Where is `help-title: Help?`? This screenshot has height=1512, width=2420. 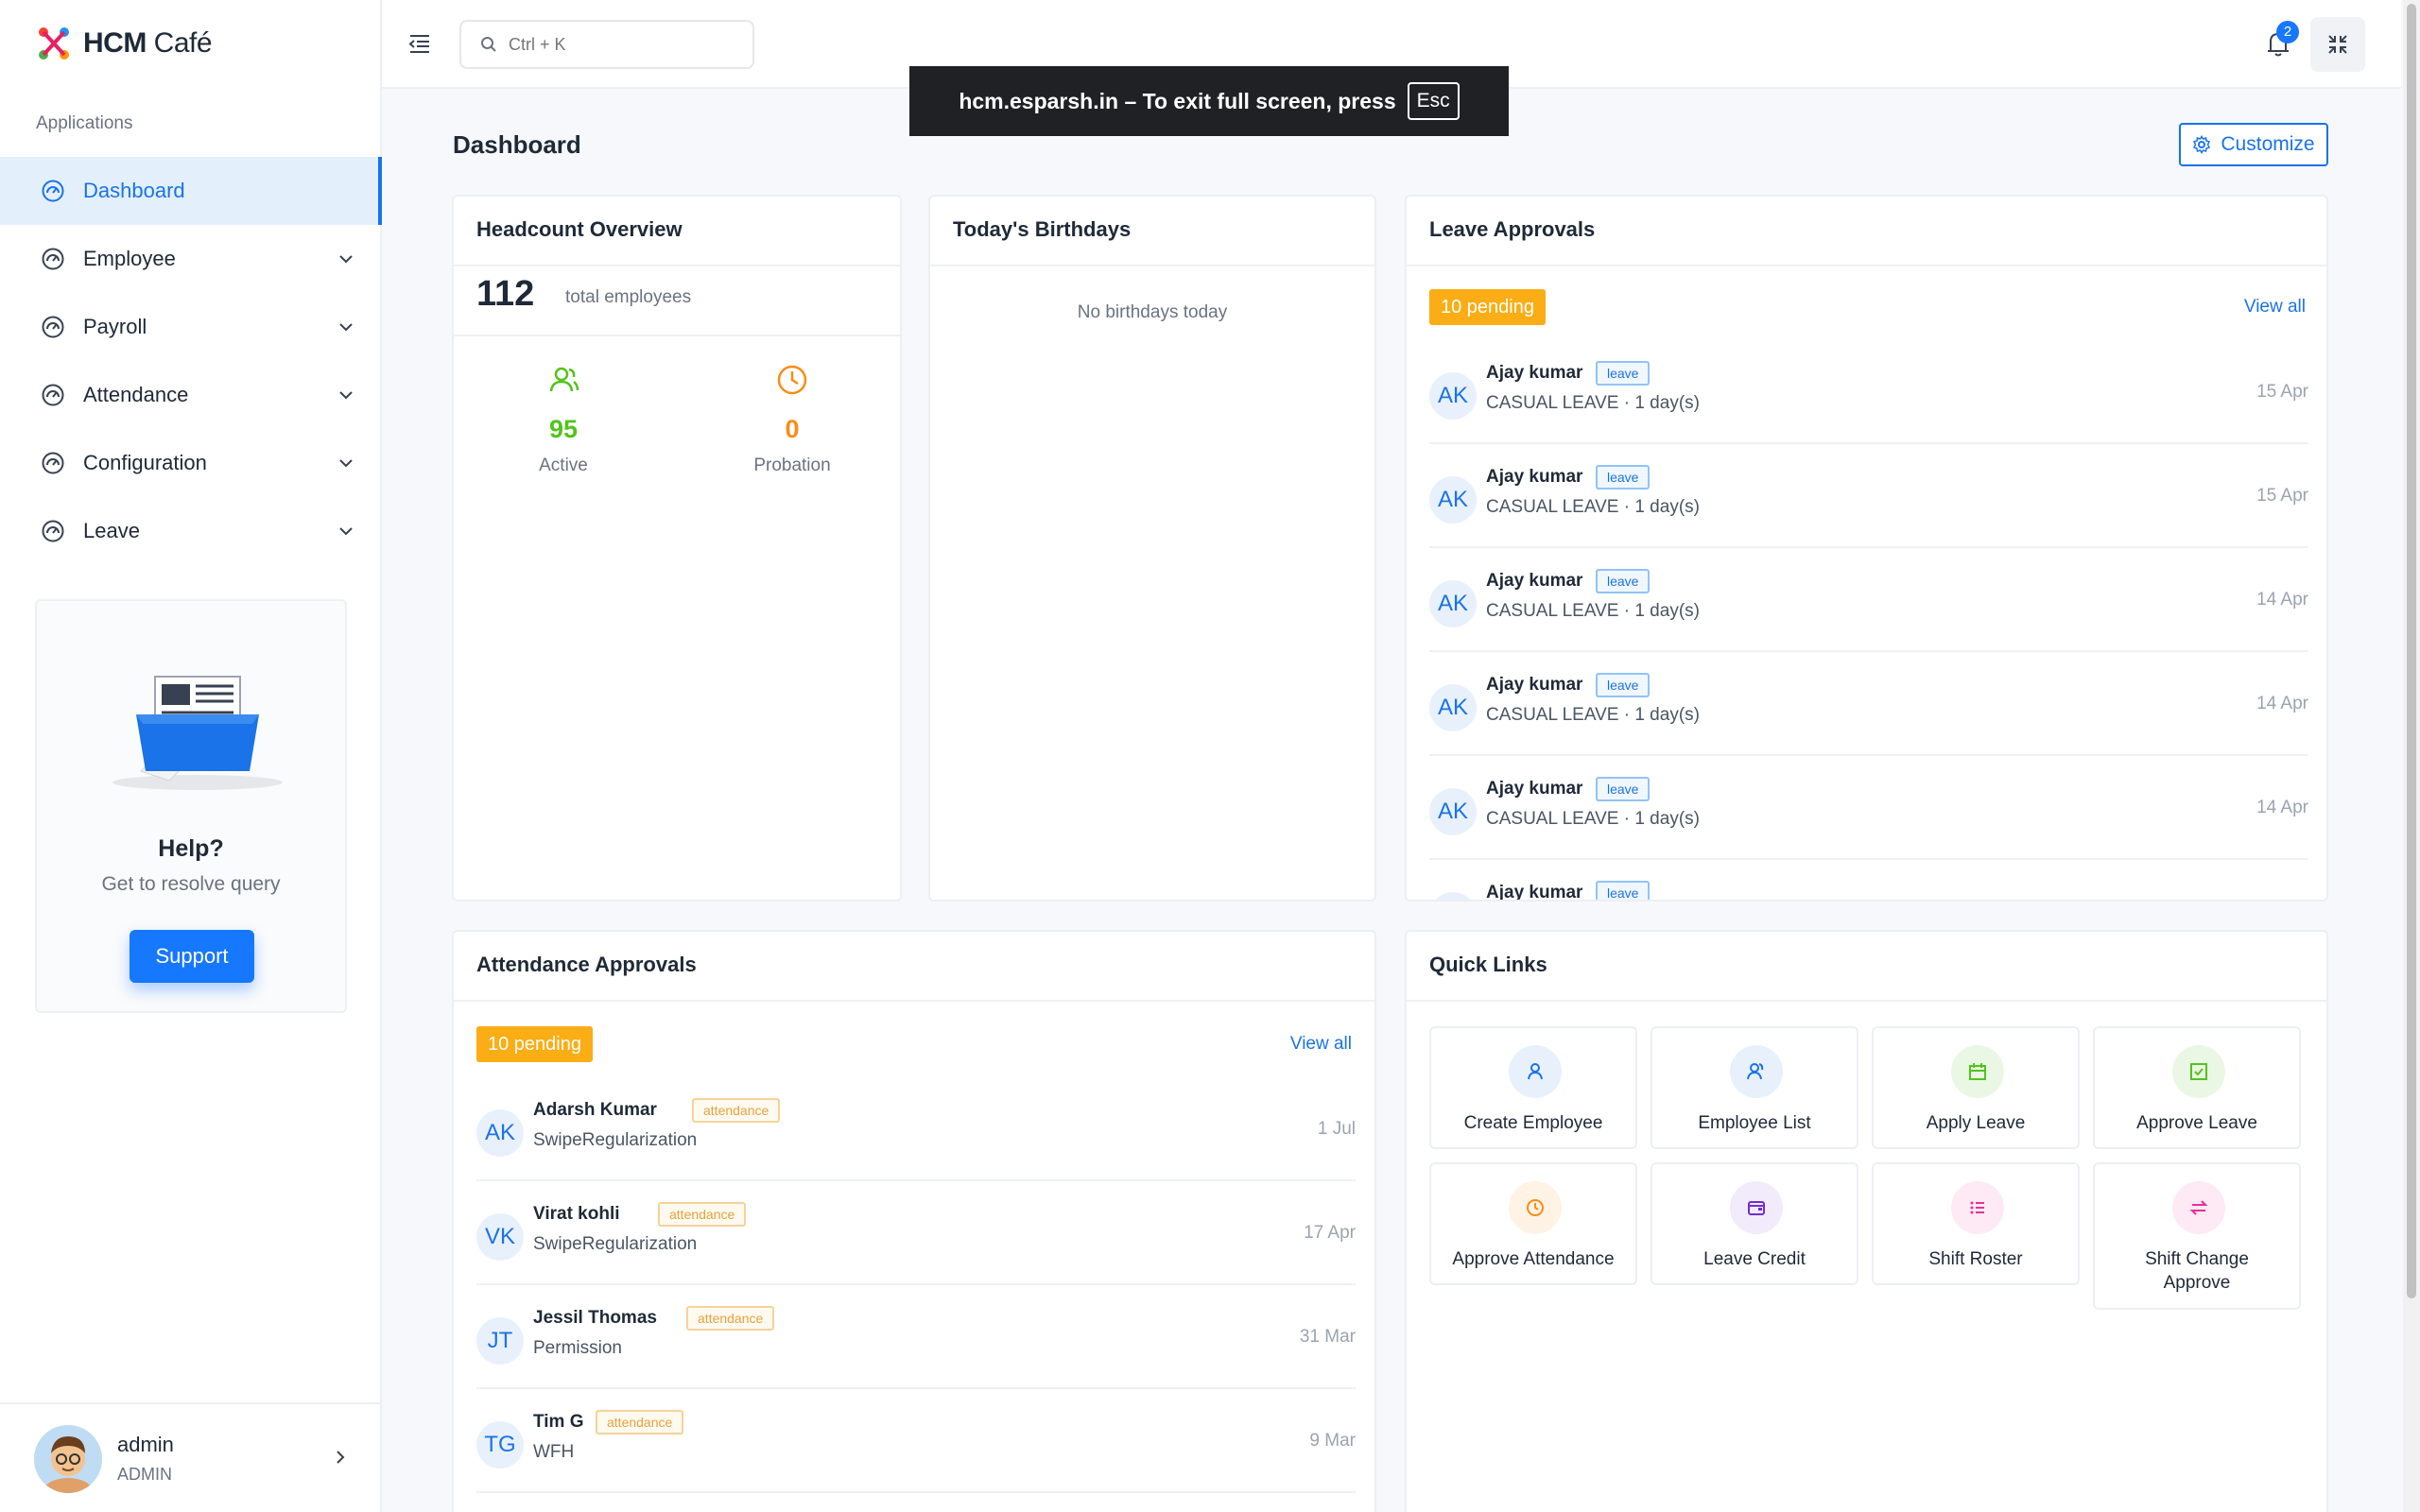 help-title: Help? is located at coordinates (191, 848).